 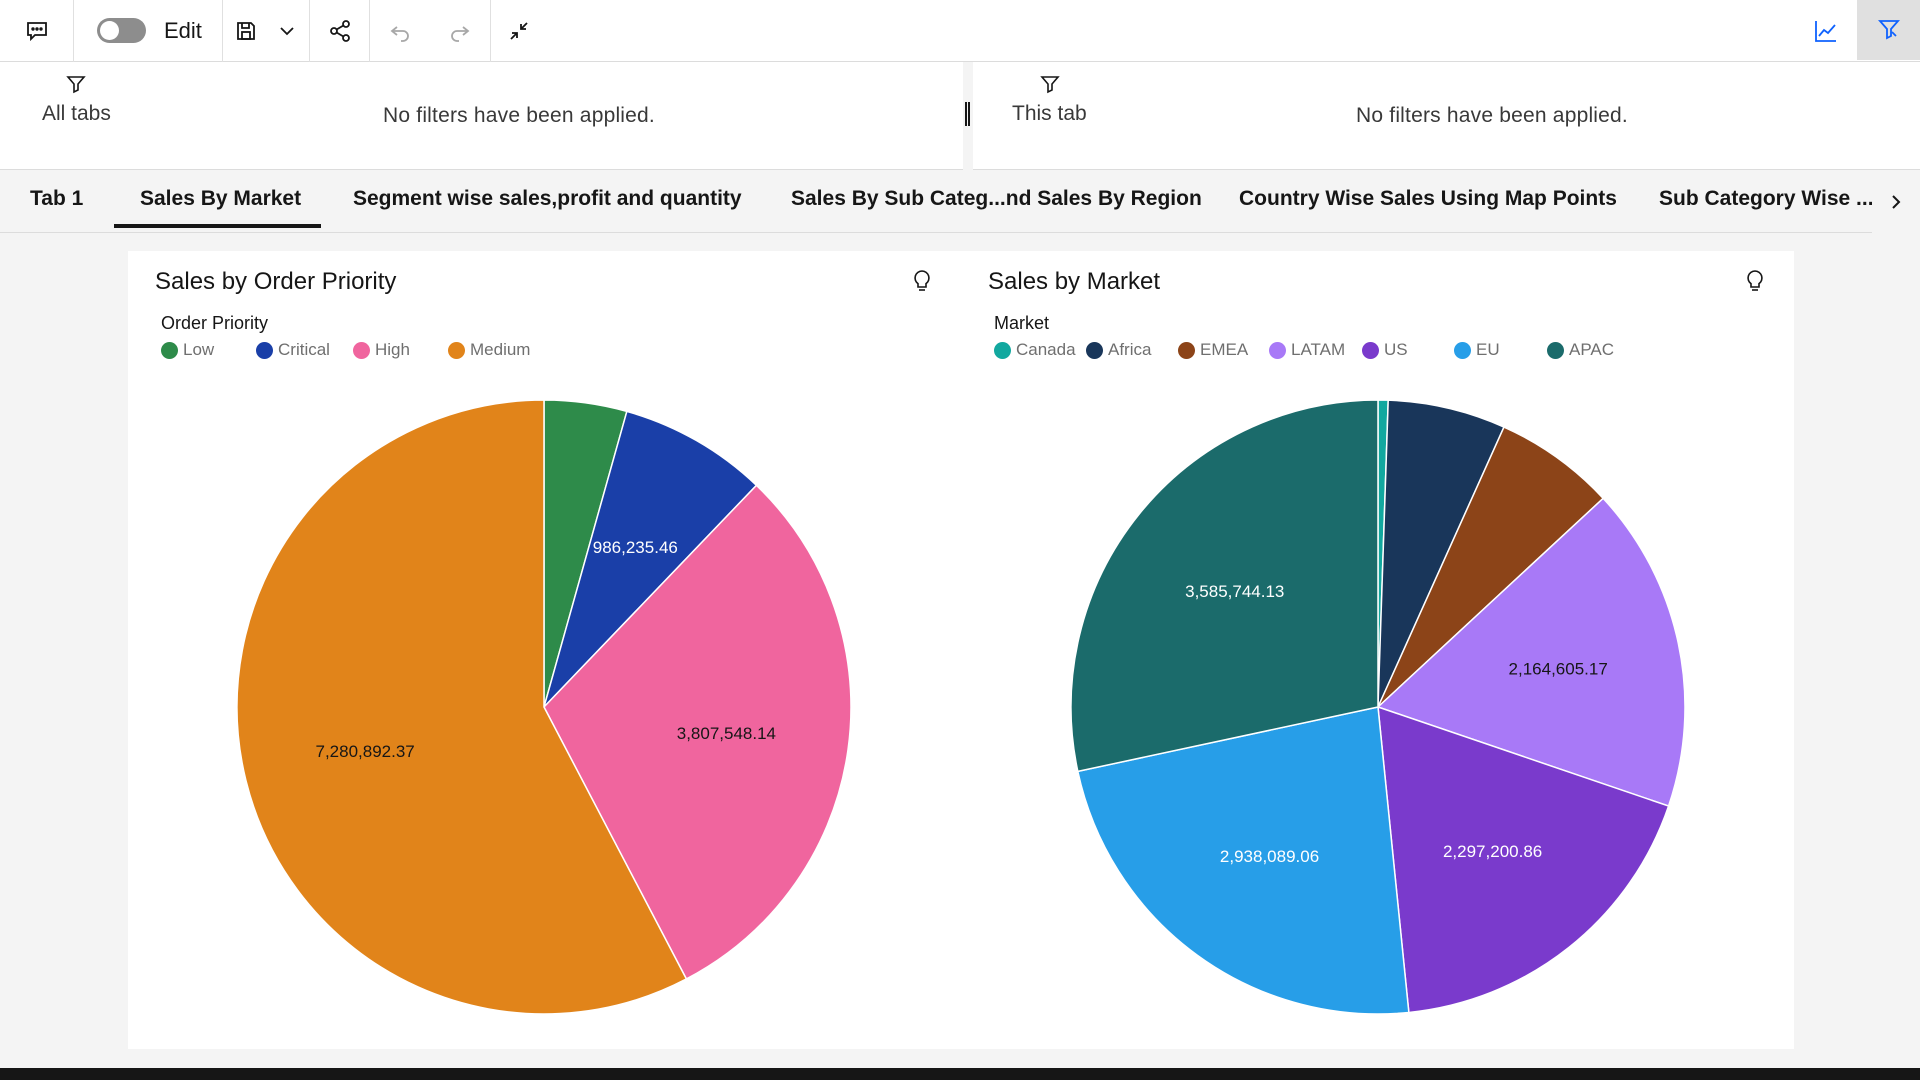 I want to click on comment-icon, so click(x=36, y=32).